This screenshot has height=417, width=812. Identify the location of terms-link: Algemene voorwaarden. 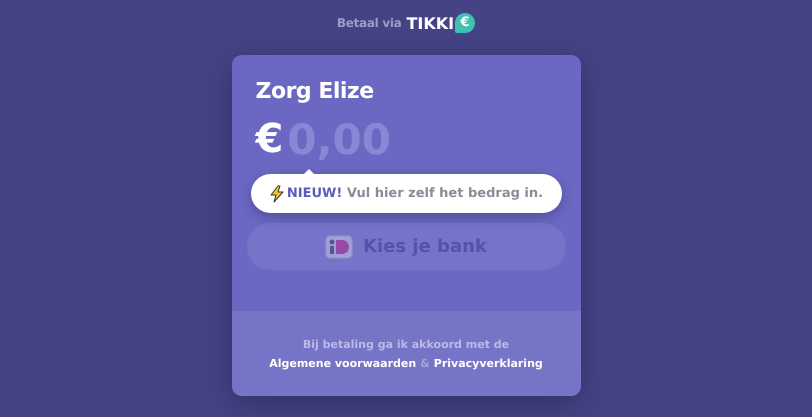
(342, 363).